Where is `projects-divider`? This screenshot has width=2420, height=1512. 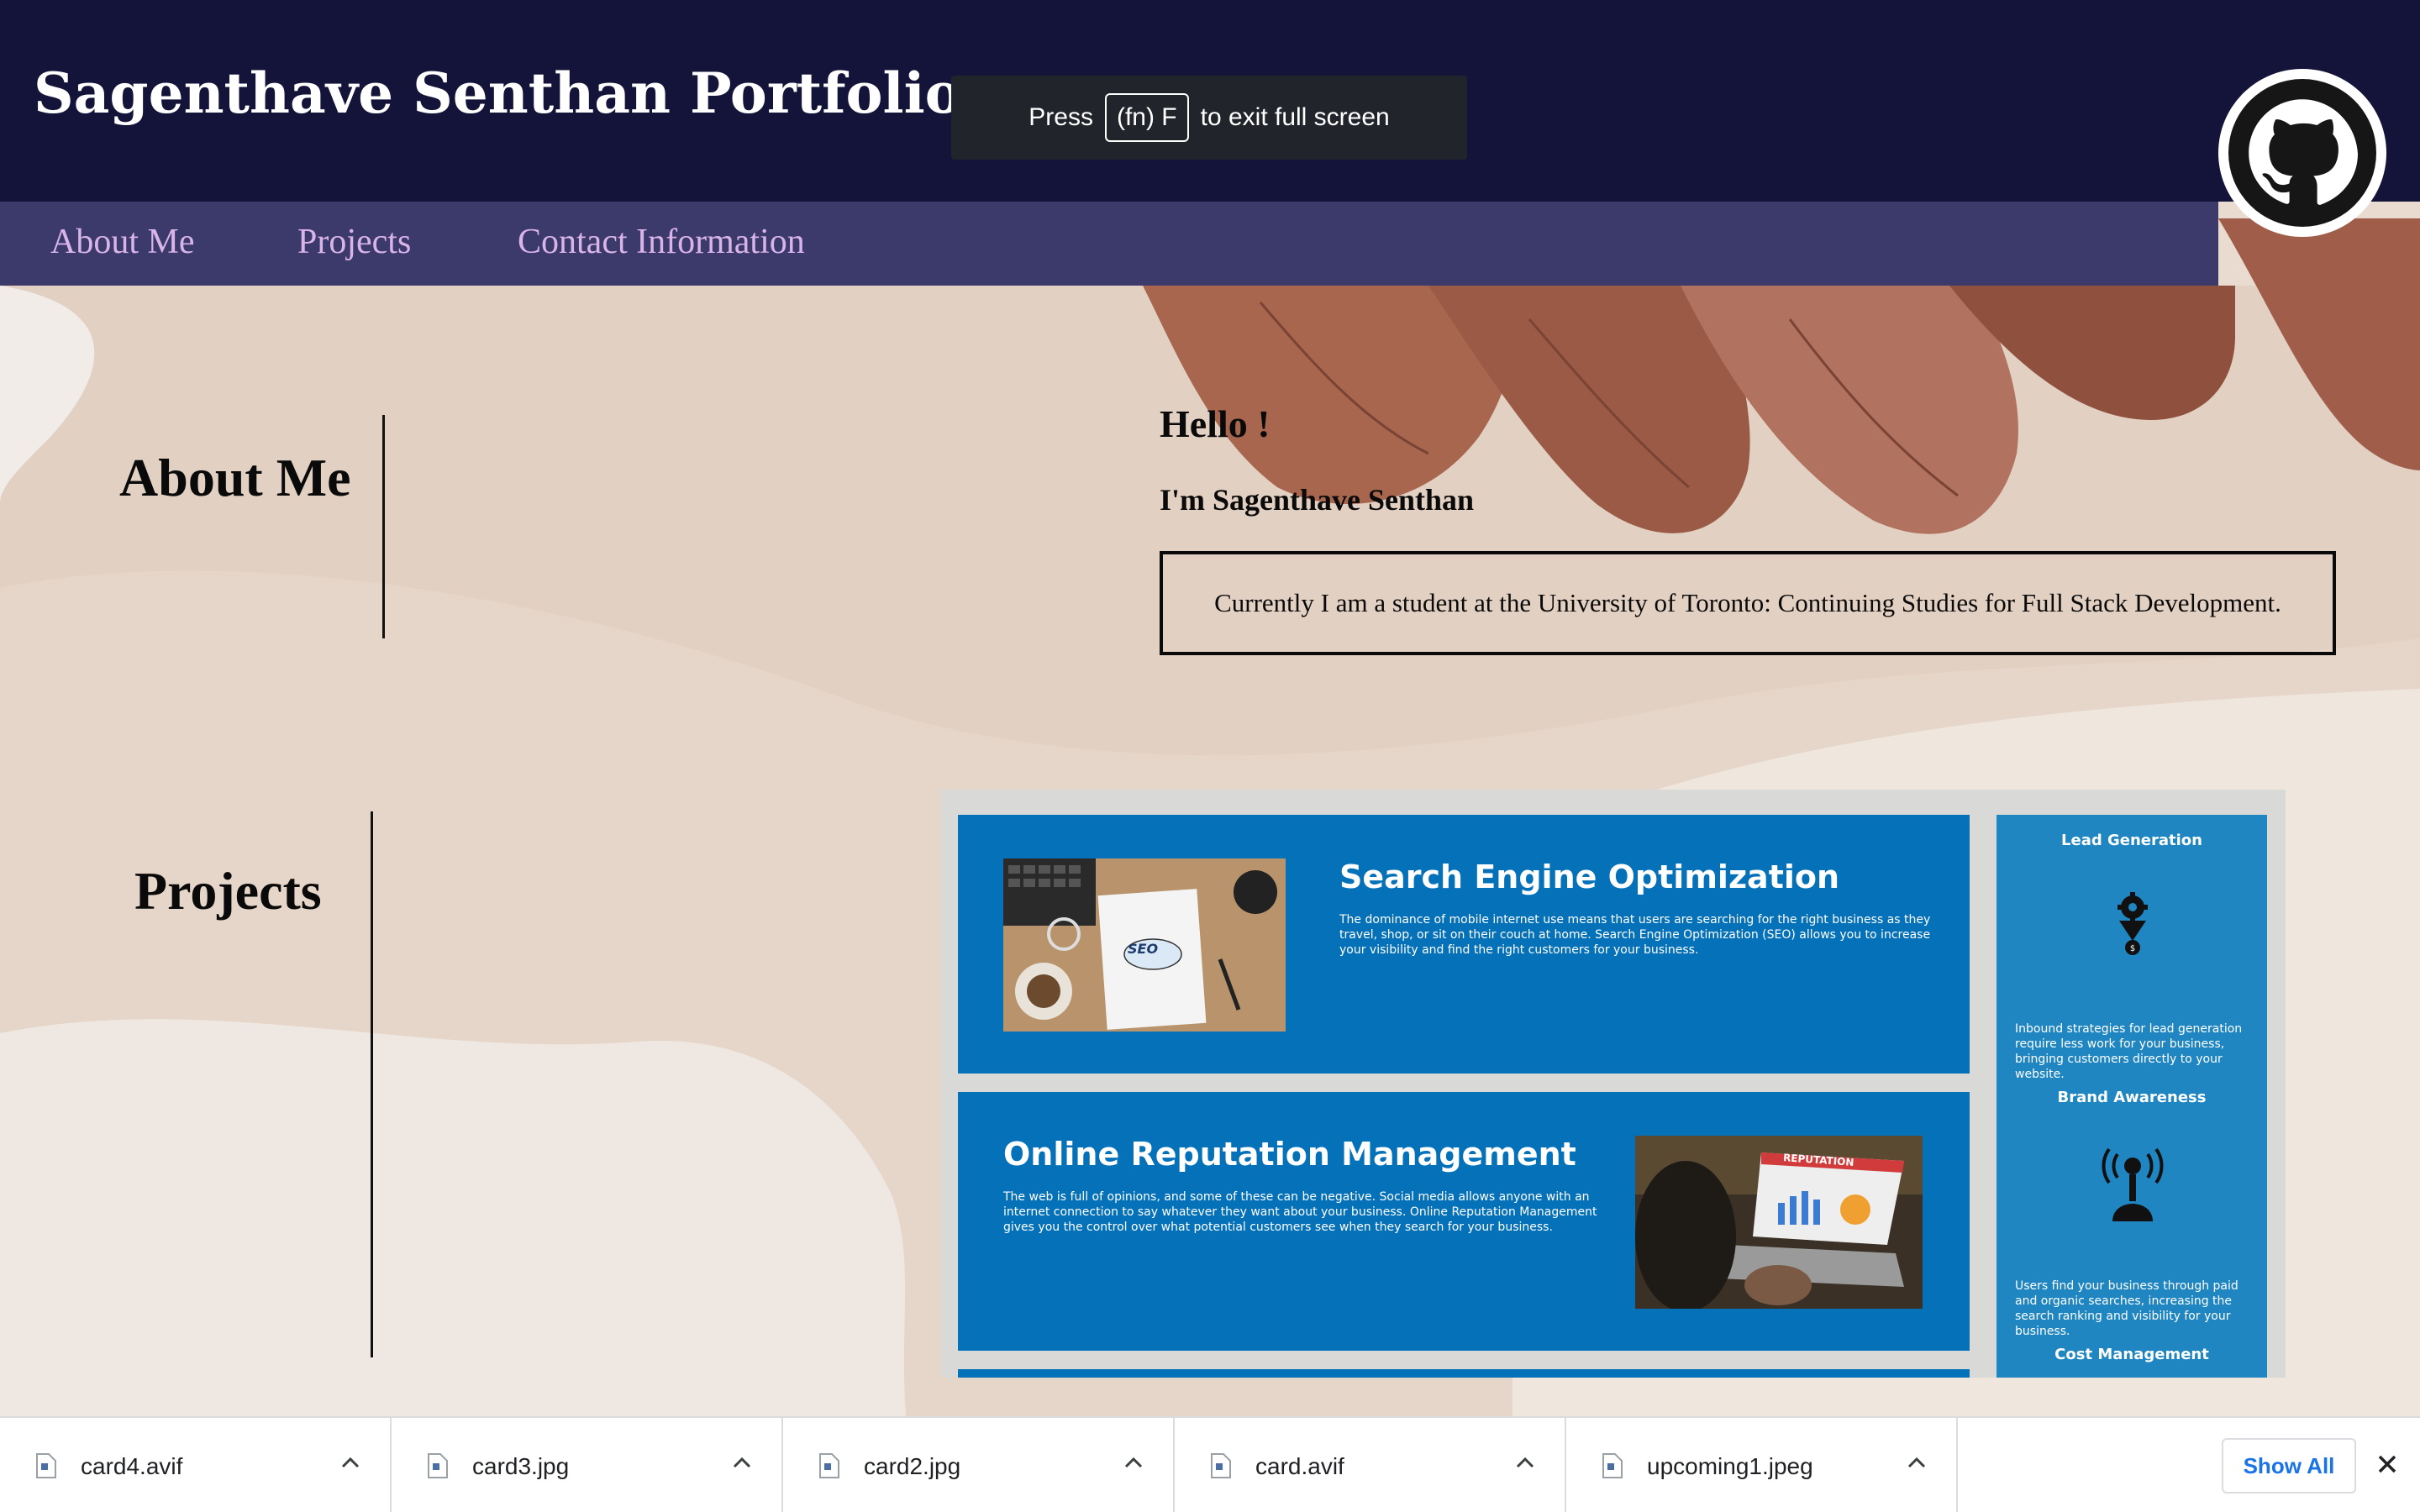 projects-divider is located at coordinates (372, 1084).